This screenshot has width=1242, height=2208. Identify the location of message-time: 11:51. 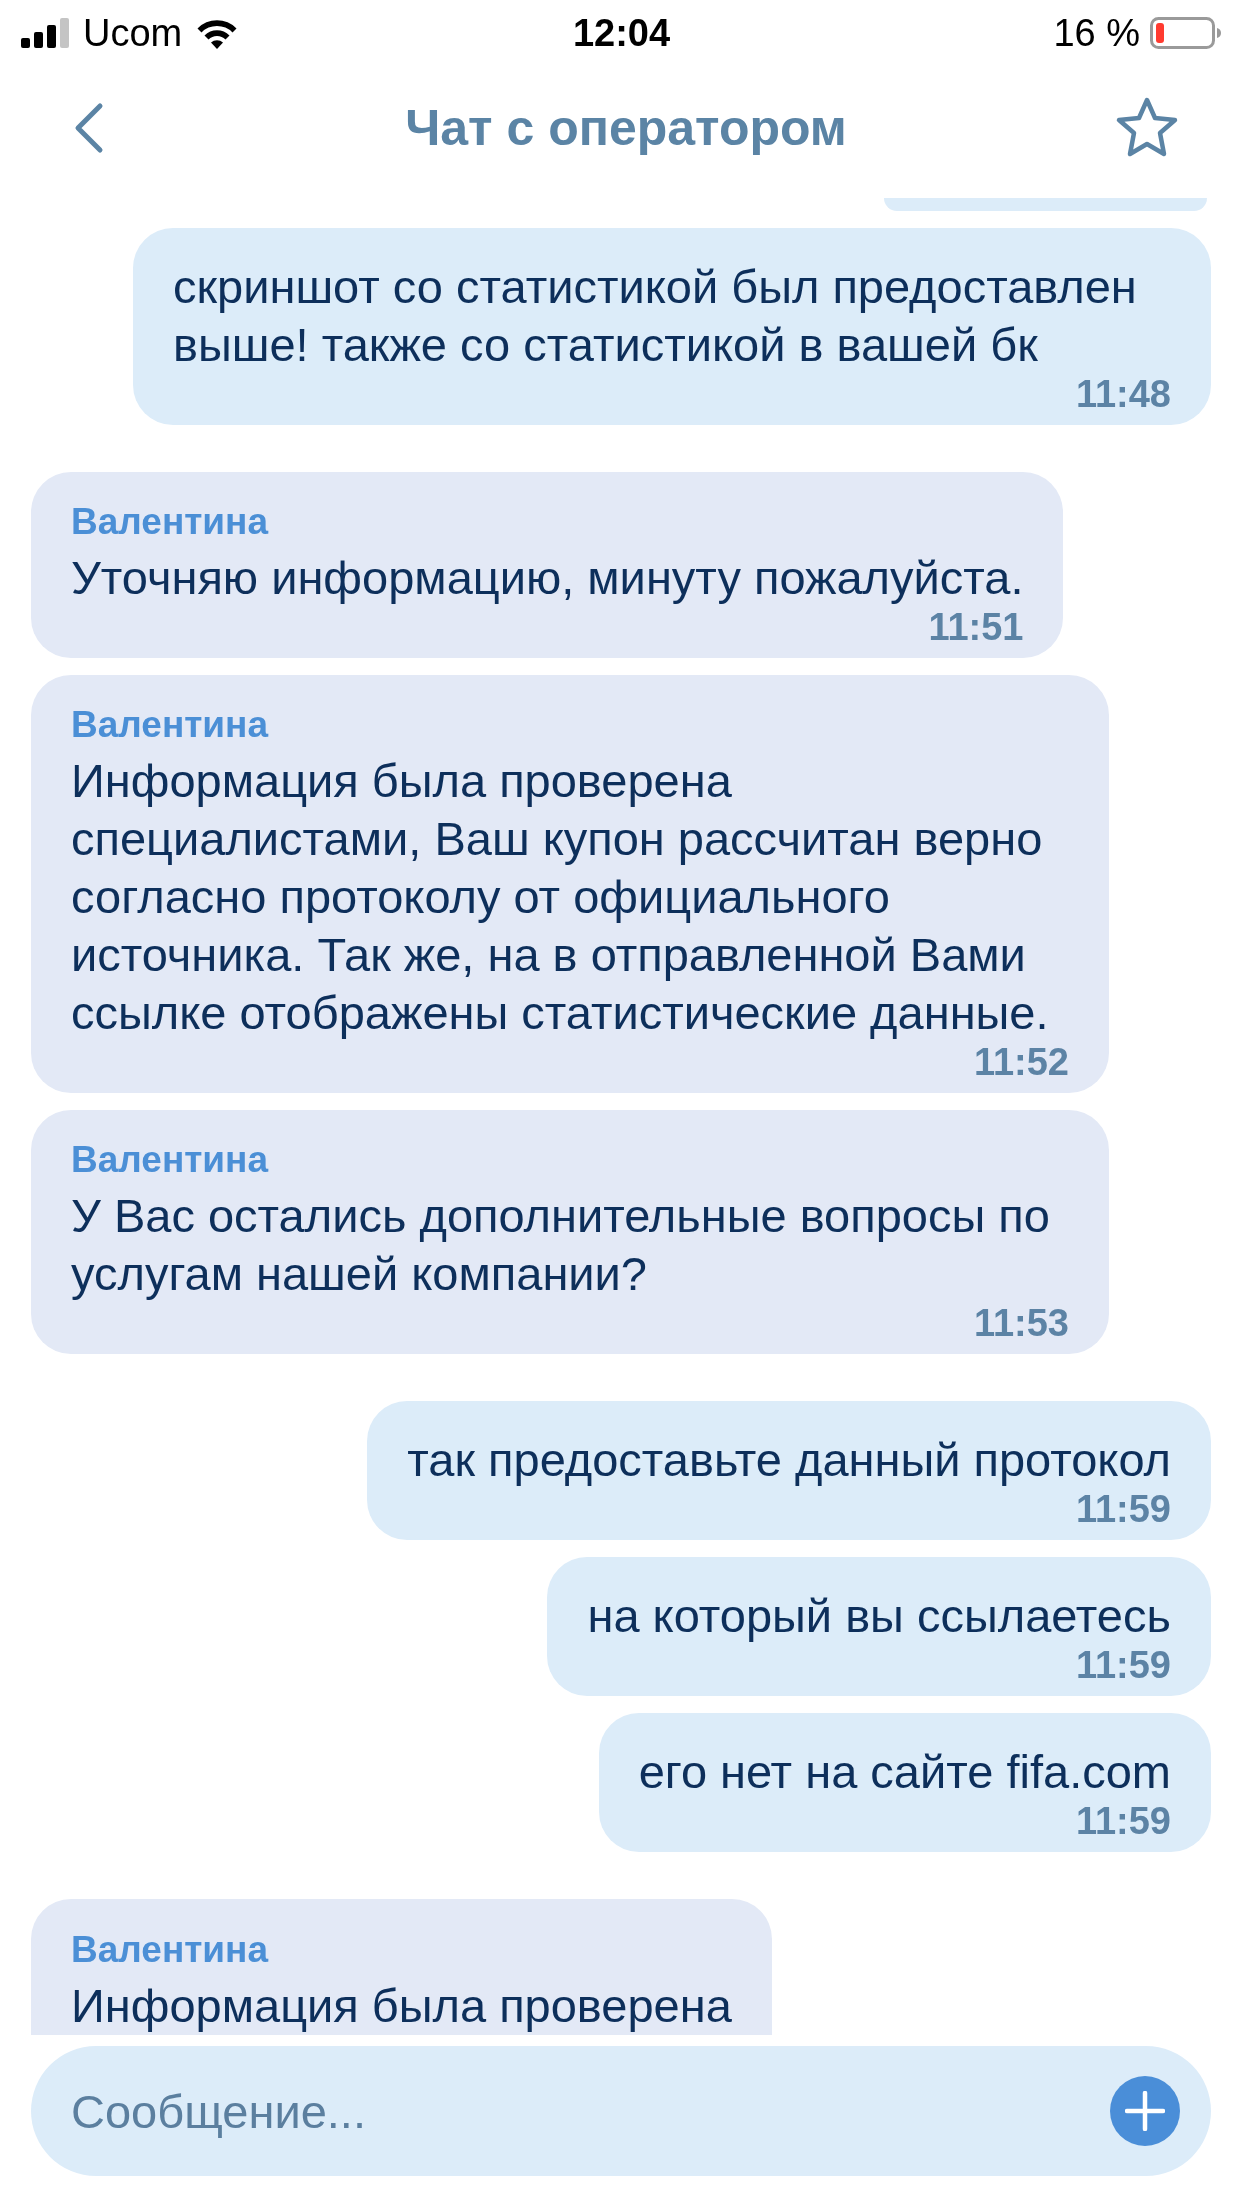
(976, 627).